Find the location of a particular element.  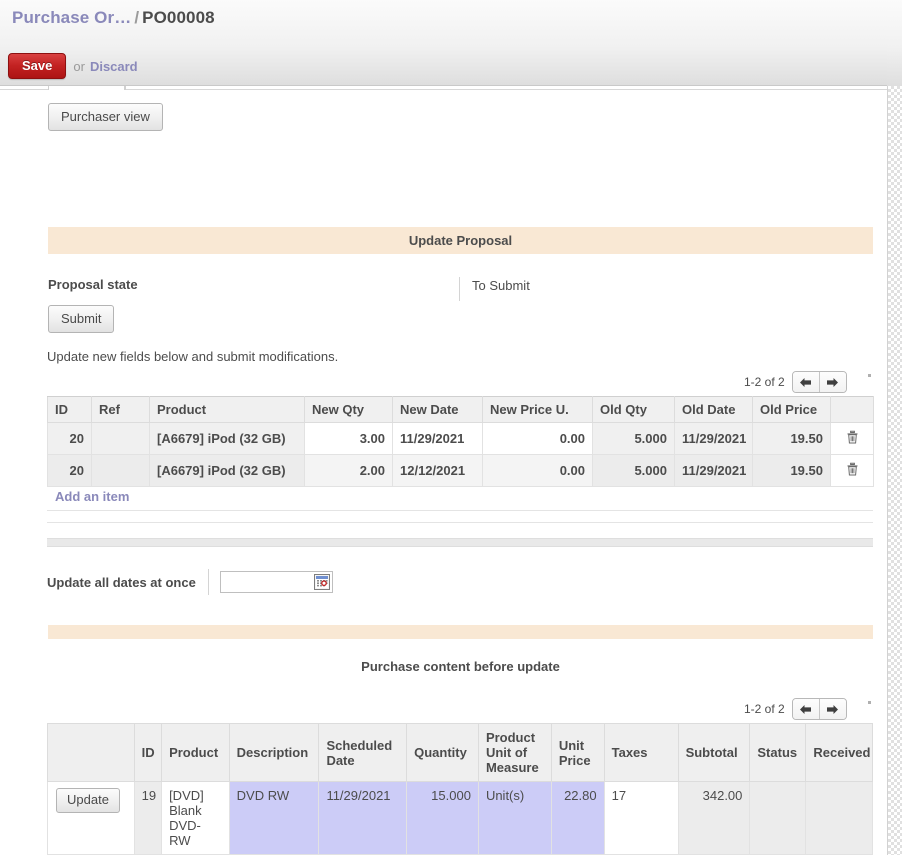

add-an-item-link: Add an item is located at coordinates (92, 496).